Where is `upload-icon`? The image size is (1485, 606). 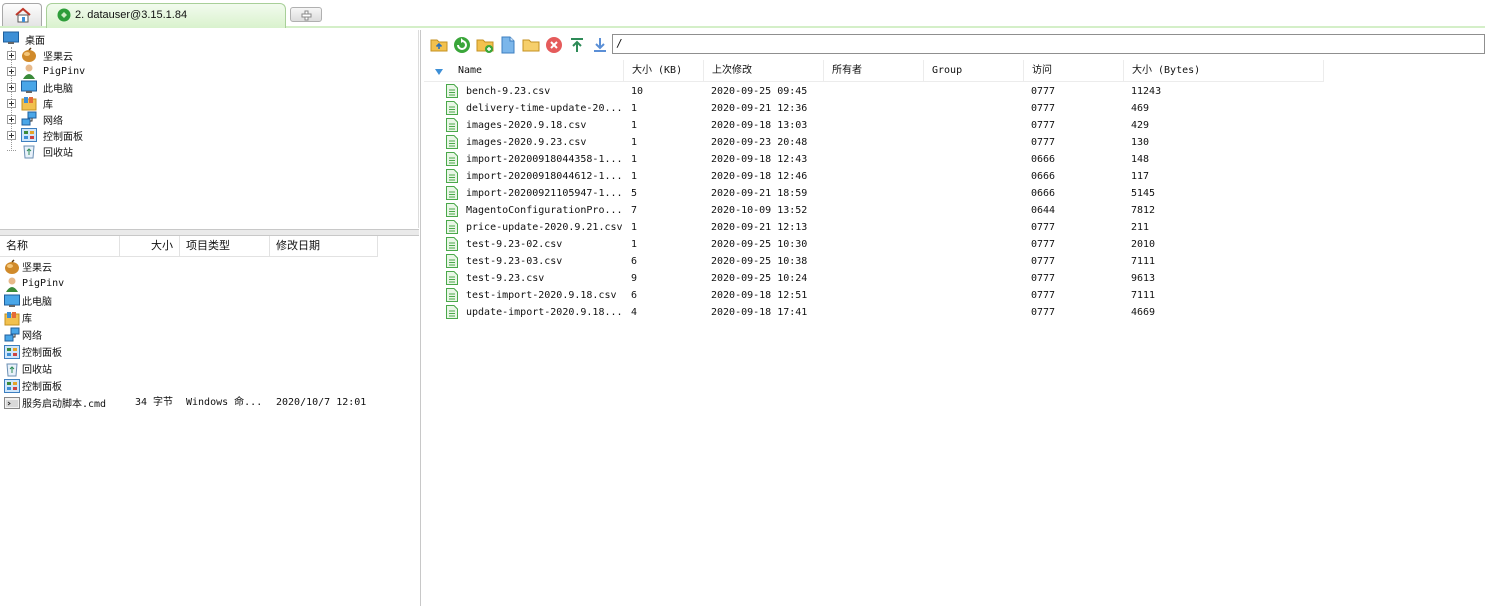 upload-icon is located at coordinates (577, 45).